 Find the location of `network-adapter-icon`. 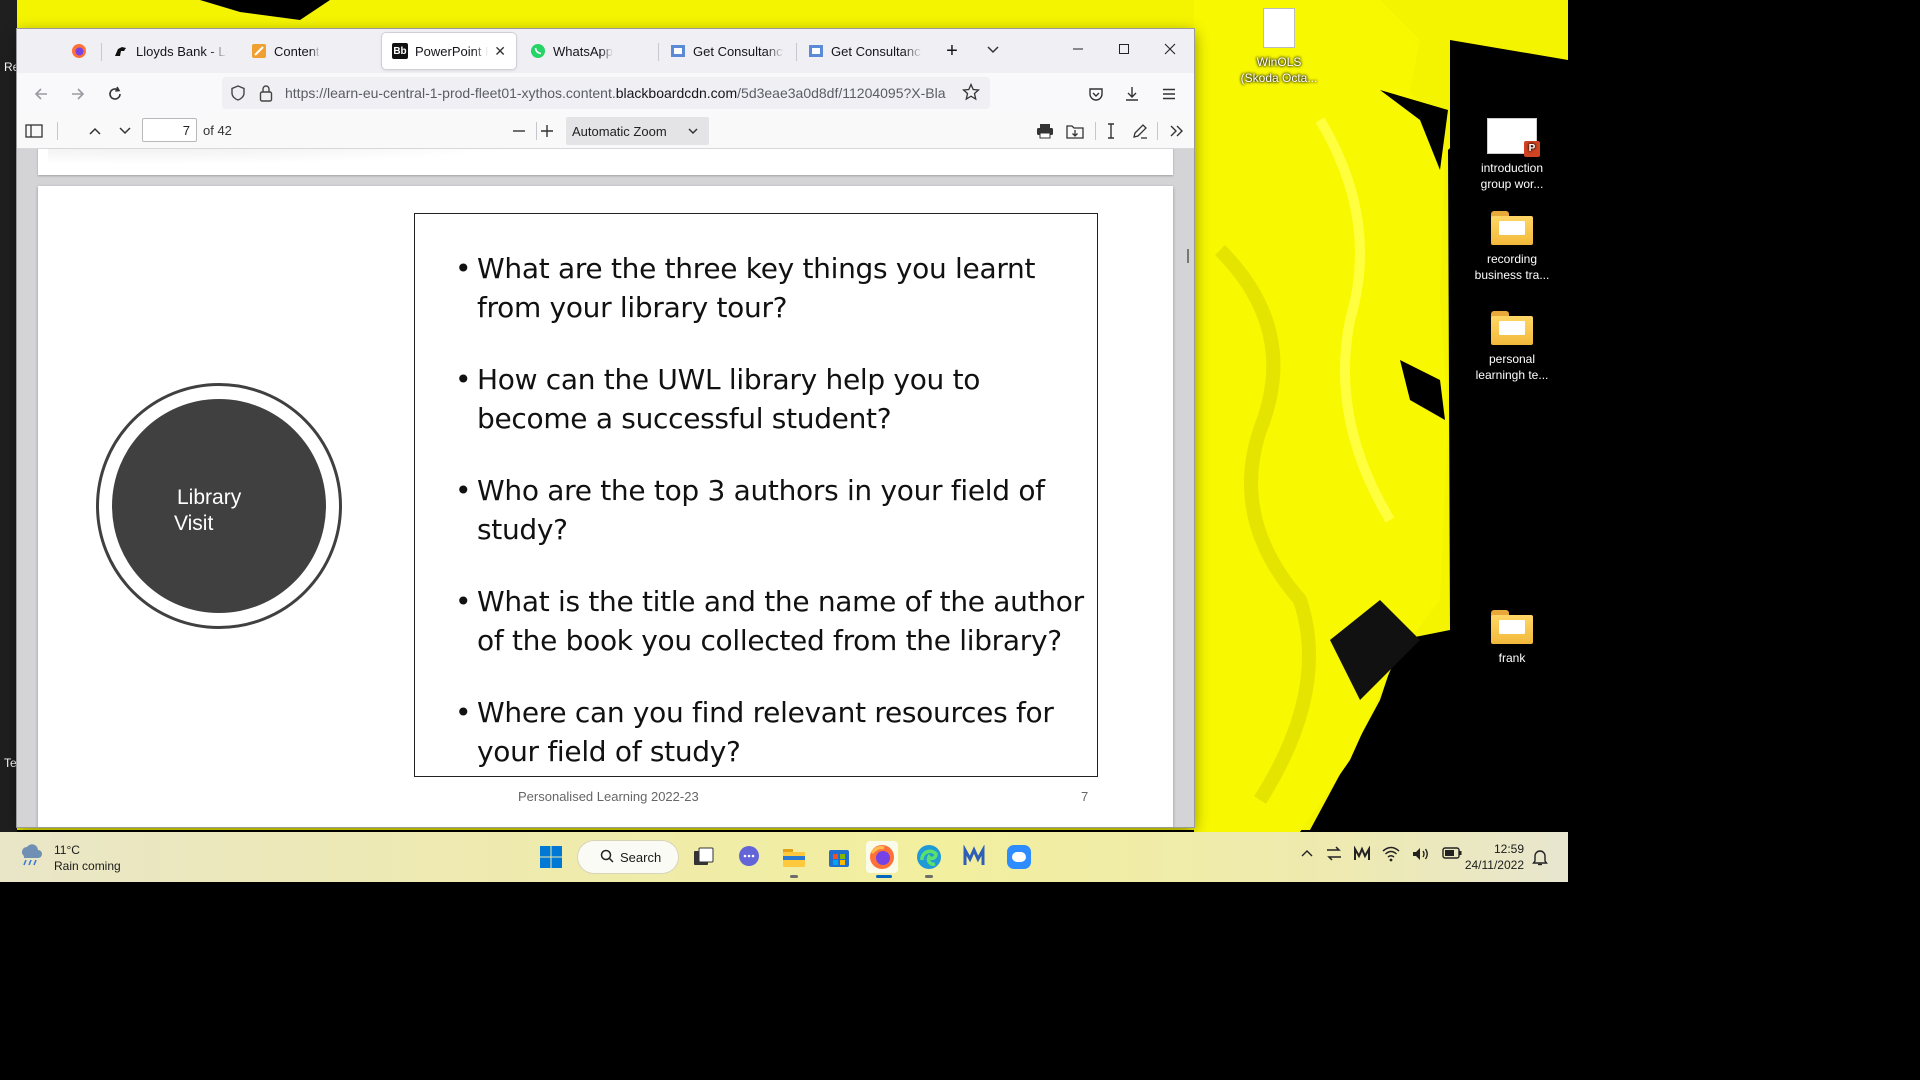

network-adapter-icon is located at coordinates (1334, 856).